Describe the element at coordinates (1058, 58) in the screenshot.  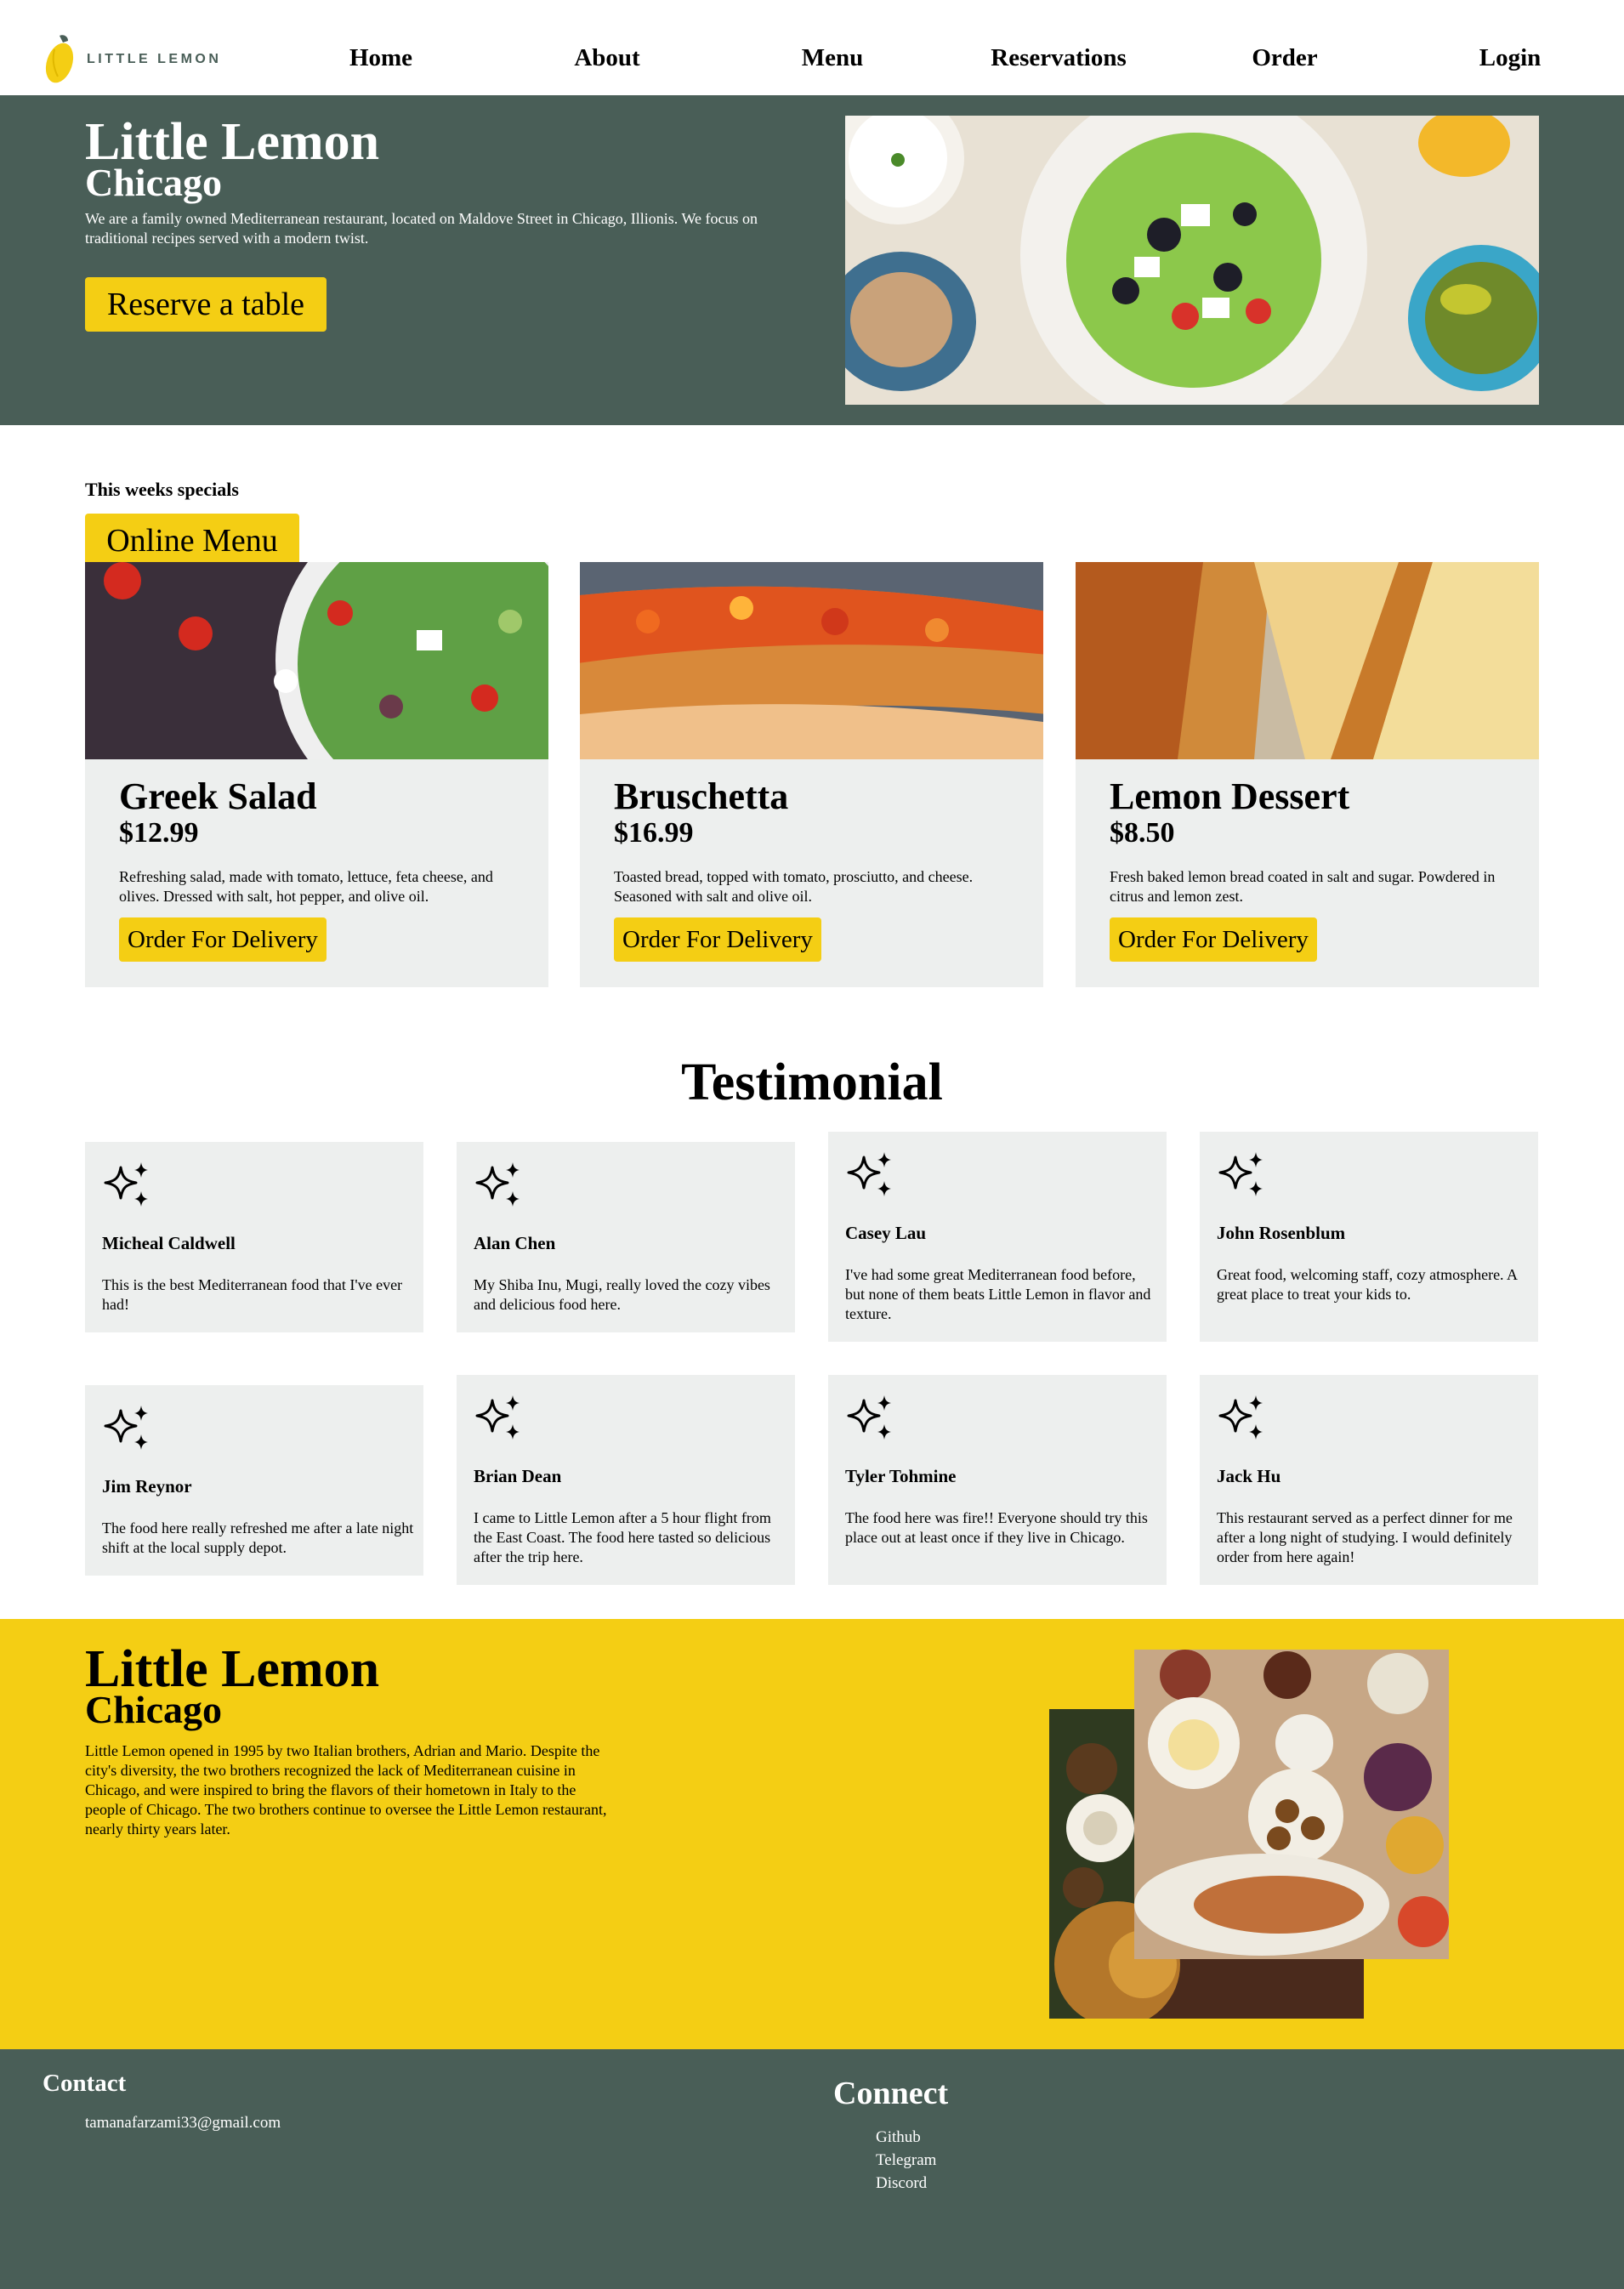
I see `nav-reservations: Reservations` at that location.